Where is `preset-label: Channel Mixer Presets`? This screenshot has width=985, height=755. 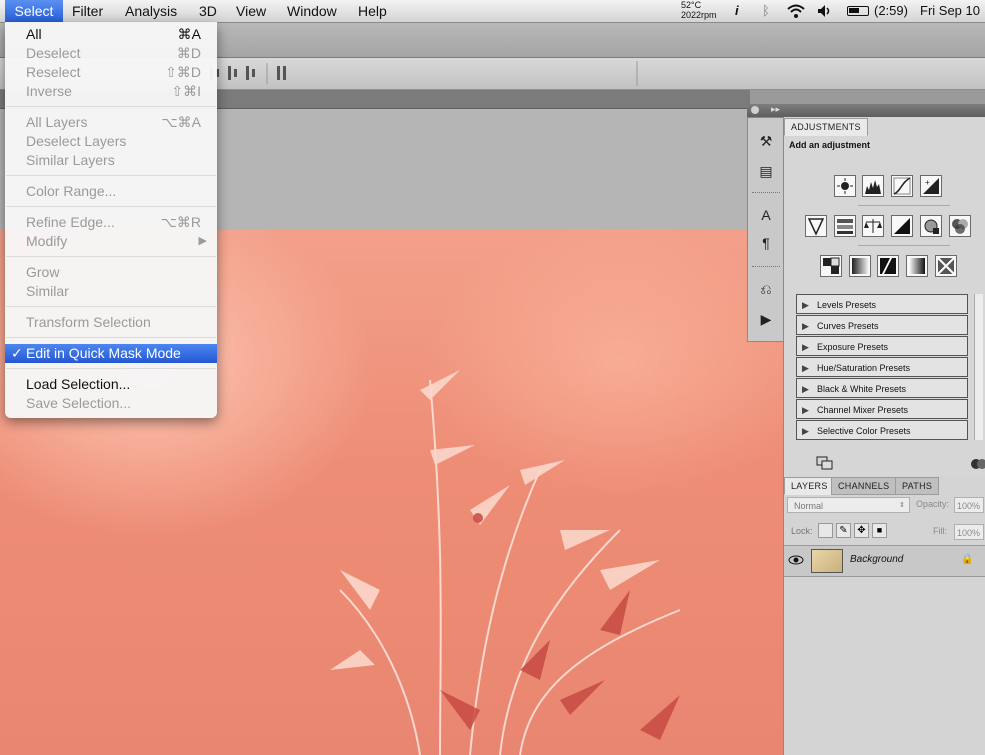
preset-label: Channel Mixer Presets is located at coordinates (863, 410).